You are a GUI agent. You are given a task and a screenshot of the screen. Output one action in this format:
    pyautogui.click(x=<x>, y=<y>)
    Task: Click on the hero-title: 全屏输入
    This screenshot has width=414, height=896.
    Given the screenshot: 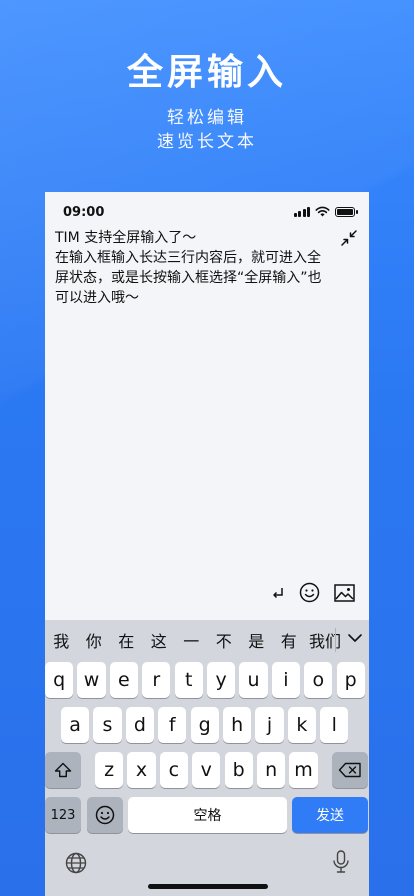 What is the action you would take?
    pyautogui.click(x=206, y=72)
    